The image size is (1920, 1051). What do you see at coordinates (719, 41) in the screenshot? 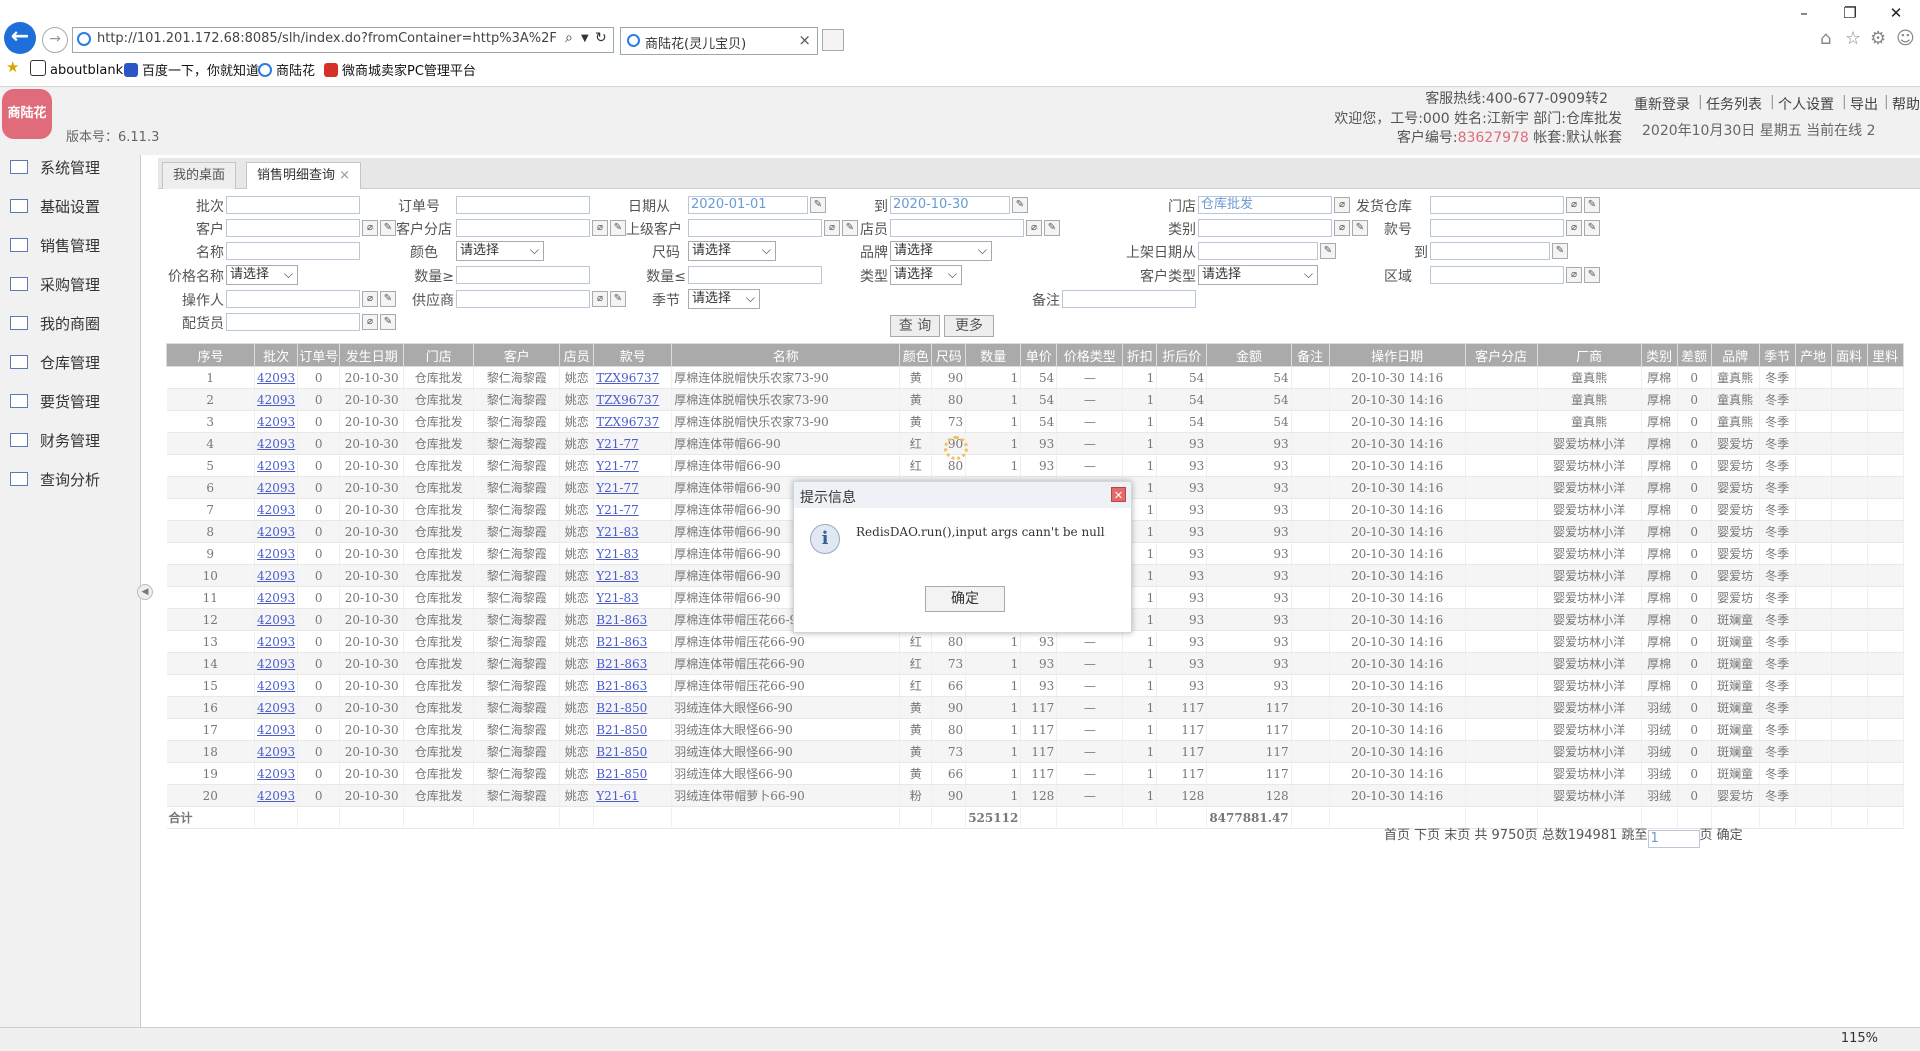
I see `browser-tab: 商陆花(灵儿宝贝) ×` at bounding box center [719, 41].